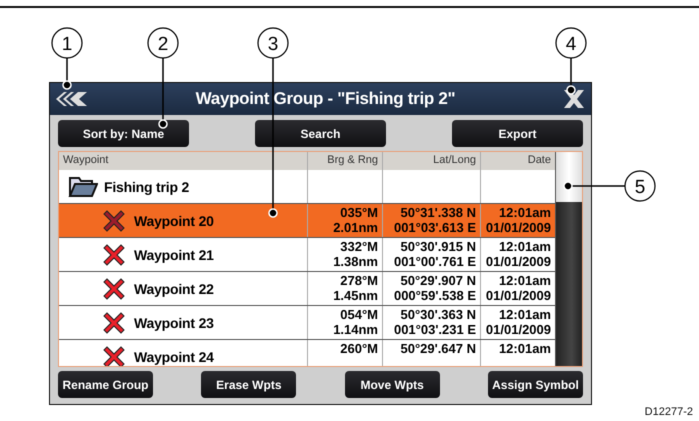 Image resolution: width=699 pixels, height=421 pixels. I want to click on longitude-text: 001°03'.613 E, so click(435, 227).